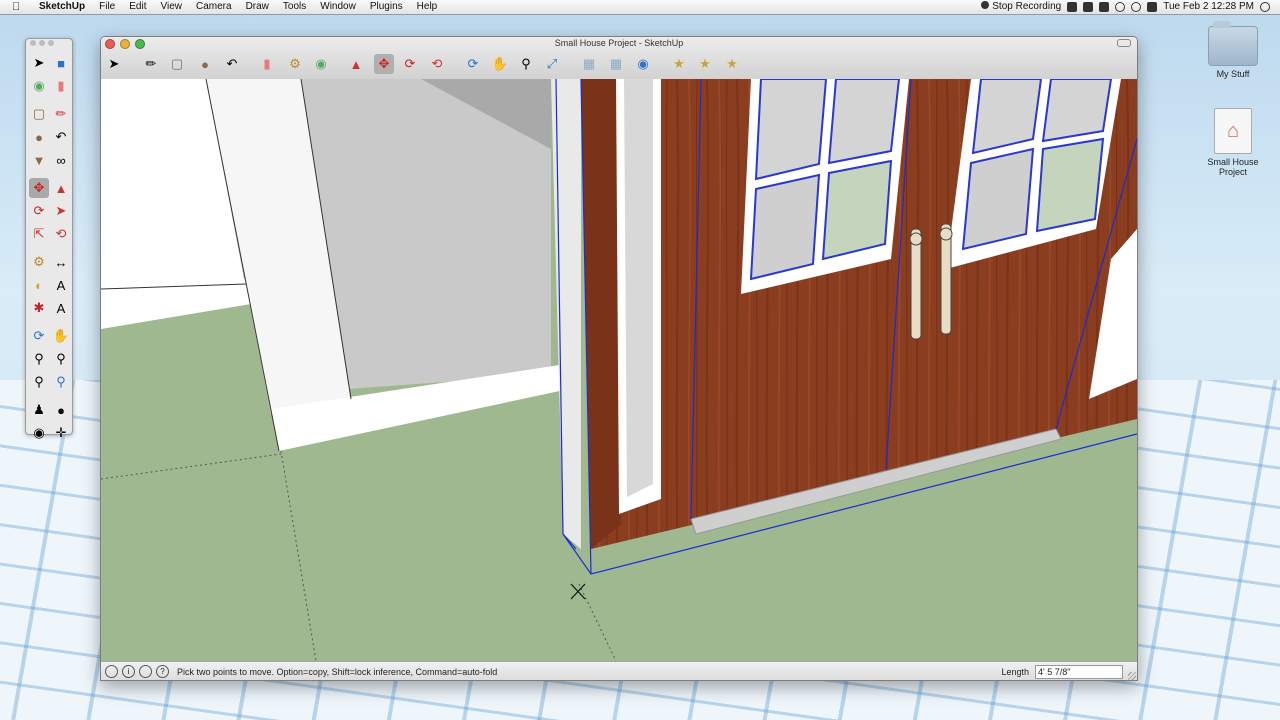 The height and width of the screenshot is (720, 1280). I want to click on help-icon: ?, so click(162, 671).